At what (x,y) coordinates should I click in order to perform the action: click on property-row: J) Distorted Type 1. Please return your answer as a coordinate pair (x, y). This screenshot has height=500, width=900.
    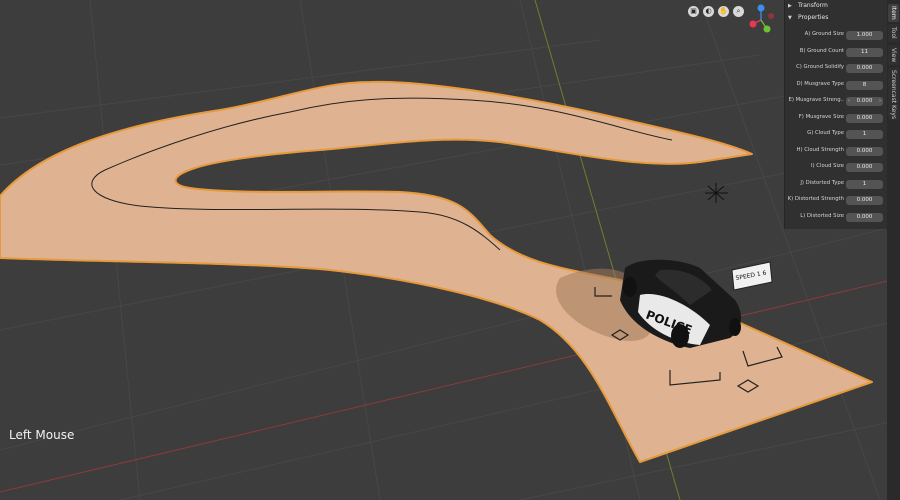
    Looking at the image, I should click on (836, 185).